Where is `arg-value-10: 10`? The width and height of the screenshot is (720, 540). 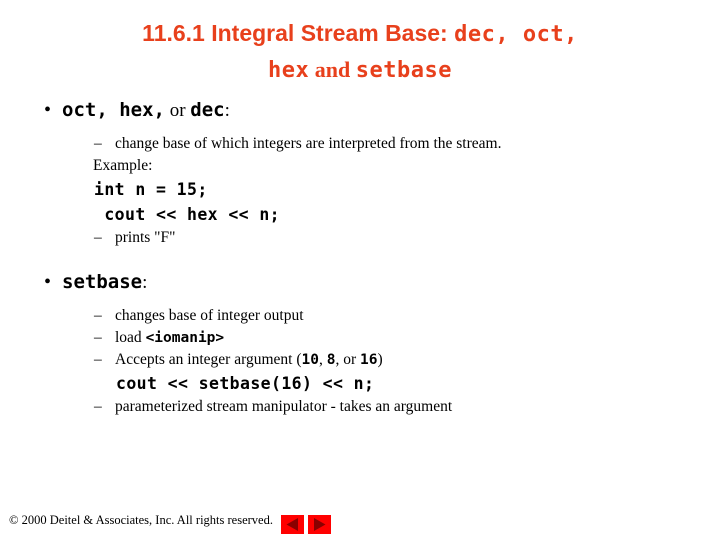
arg-value-10: 10 is located at coordinates (310, 360).